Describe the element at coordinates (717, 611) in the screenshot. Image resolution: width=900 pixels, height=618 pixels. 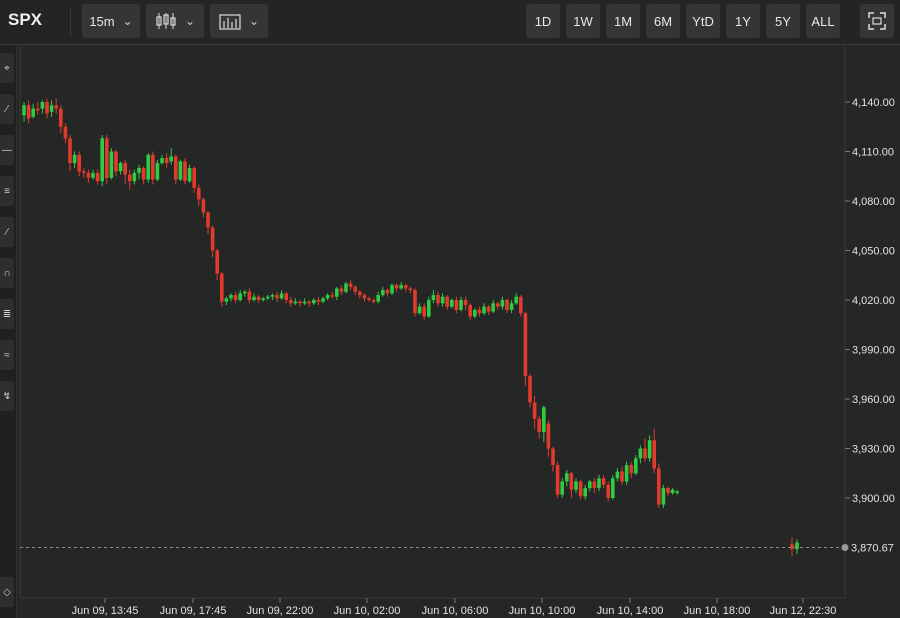
I see `x-tick-label: Jun 10, 18:00` at that location.